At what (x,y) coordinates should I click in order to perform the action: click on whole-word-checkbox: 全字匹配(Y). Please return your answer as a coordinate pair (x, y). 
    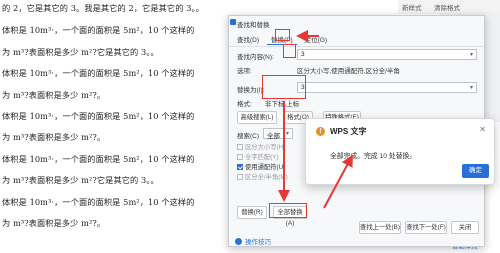
    Looking at the image, I should click on (258, 156).